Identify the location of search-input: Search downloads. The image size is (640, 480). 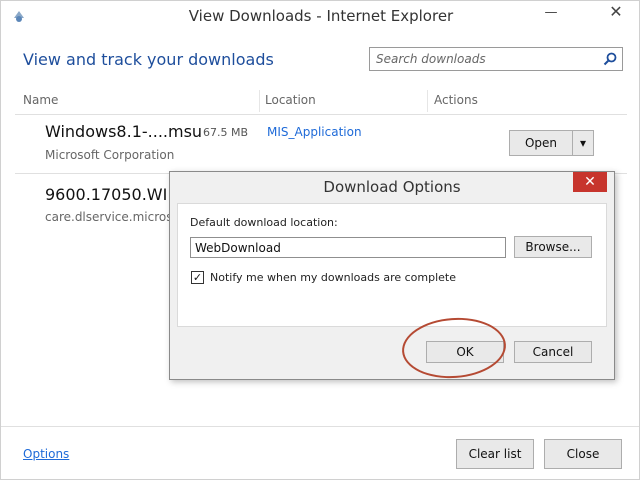
(496, 59).